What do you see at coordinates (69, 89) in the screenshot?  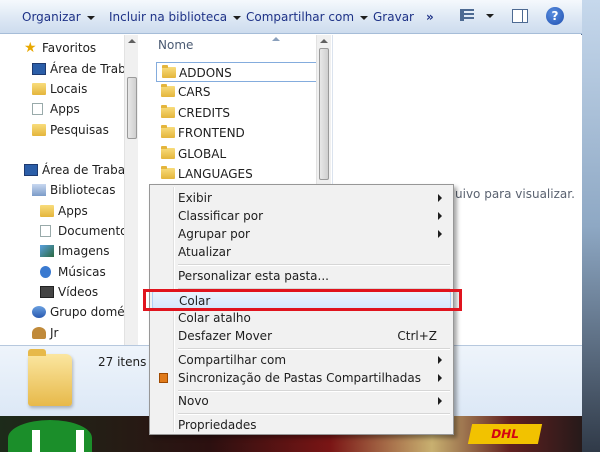 I see `nav-item-label: Locais` at bounding box center [69, 89].